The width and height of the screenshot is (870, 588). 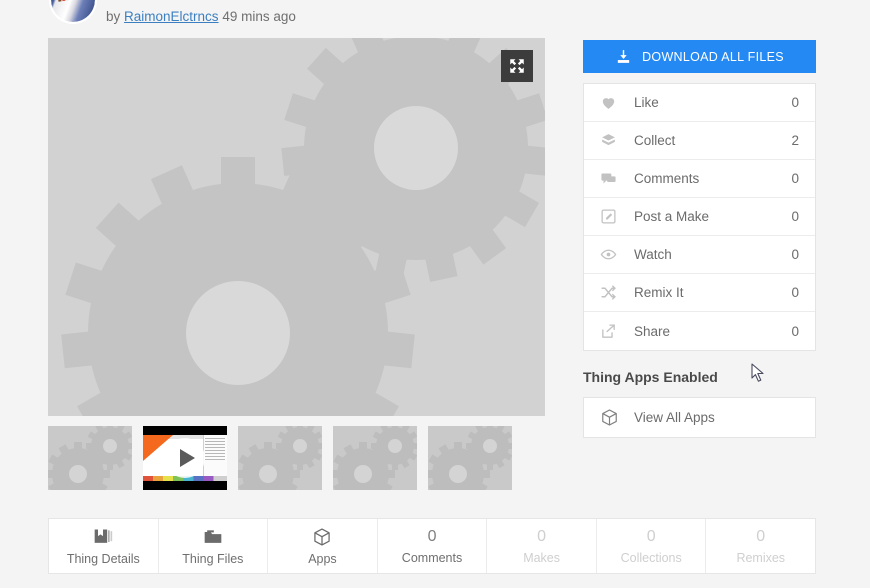 I want to click on tab-label: Apps, so click(x=322, y=558).